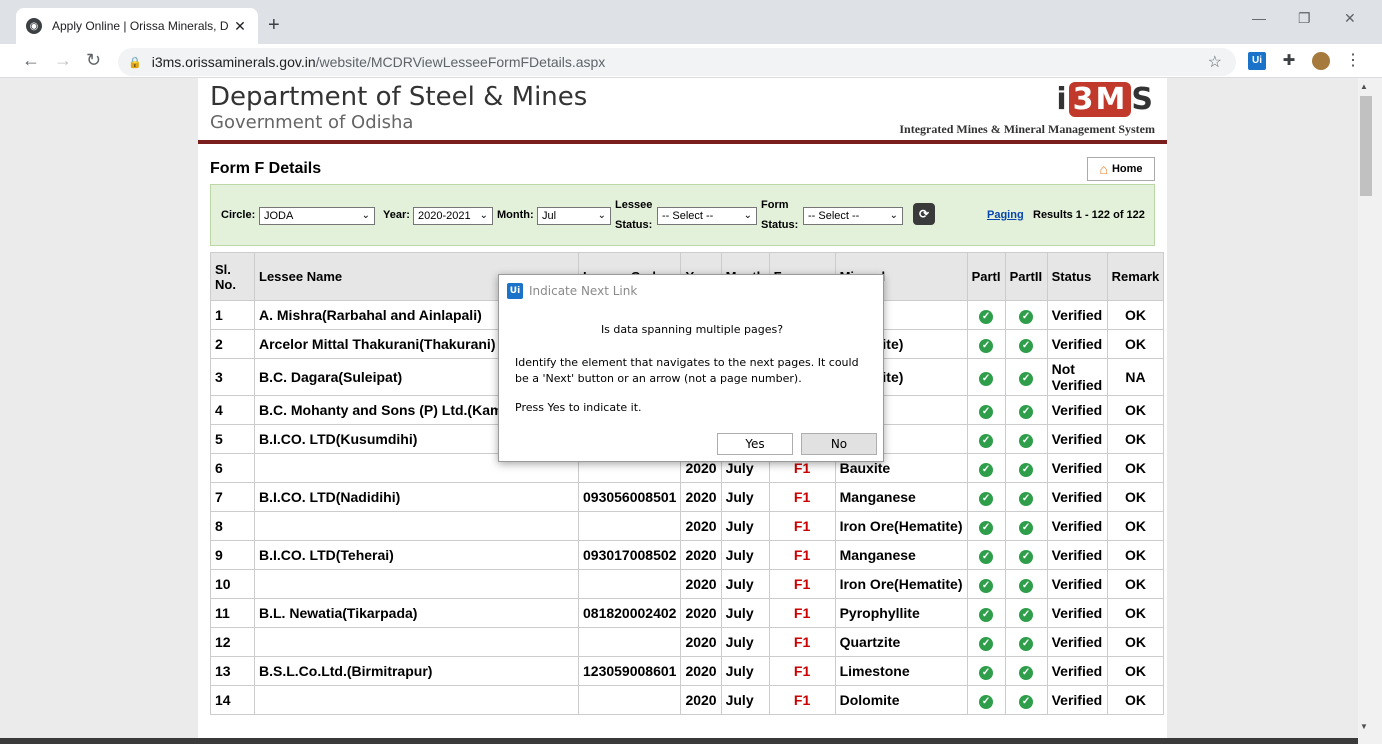 Image resolution: width=1382 pixels, height=744 pixels. Describe the element at coordinates (1366, 146) in the screenshot. I see `scrollbar-thumb` at that location.